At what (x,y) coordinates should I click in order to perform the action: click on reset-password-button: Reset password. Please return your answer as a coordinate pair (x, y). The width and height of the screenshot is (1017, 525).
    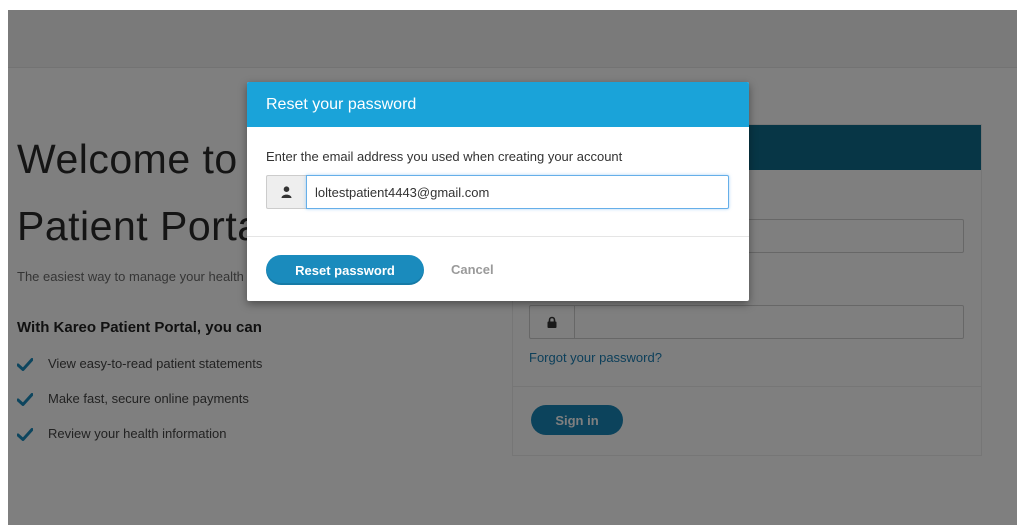
    Looking at the image, I should click on (345, 270).